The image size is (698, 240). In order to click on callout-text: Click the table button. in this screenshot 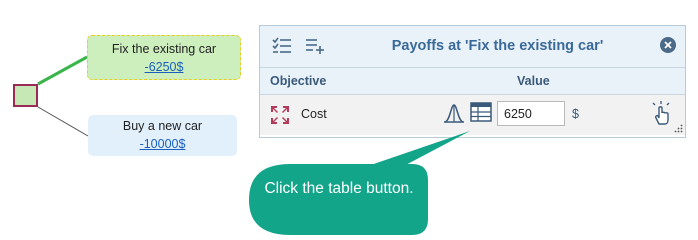, I will do `click(339, 188)`.